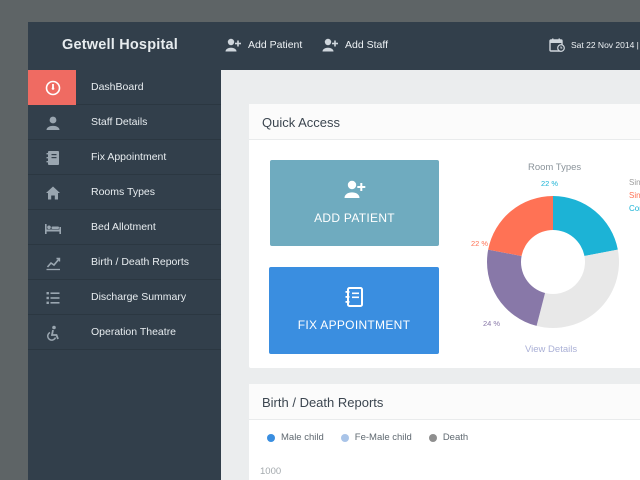 This screenshot has height=480, width=640. I want to click on fix-appointment-tile: FIX APPOINTMENT, so click(354, 310).